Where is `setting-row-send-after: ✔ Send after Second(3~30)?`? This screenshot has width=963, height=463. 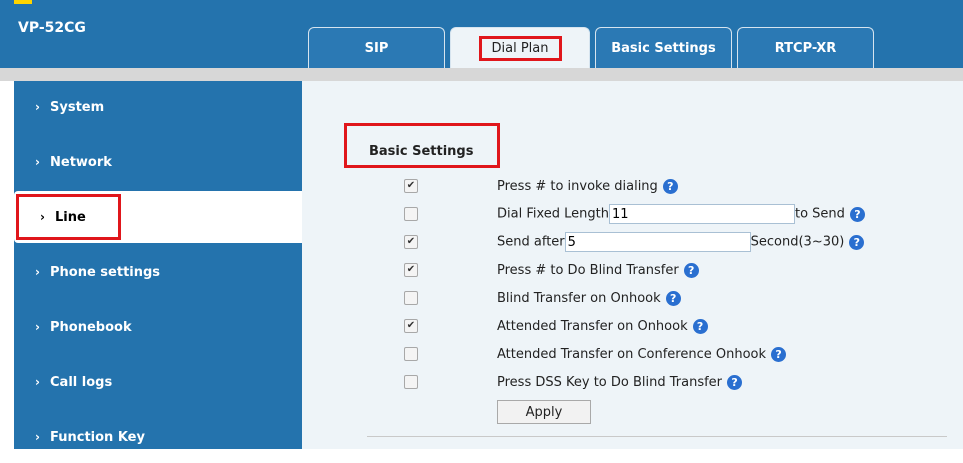
setting-row-send-after: ✔ Send after Second(3~30)? is located at coordinates (674, 242).